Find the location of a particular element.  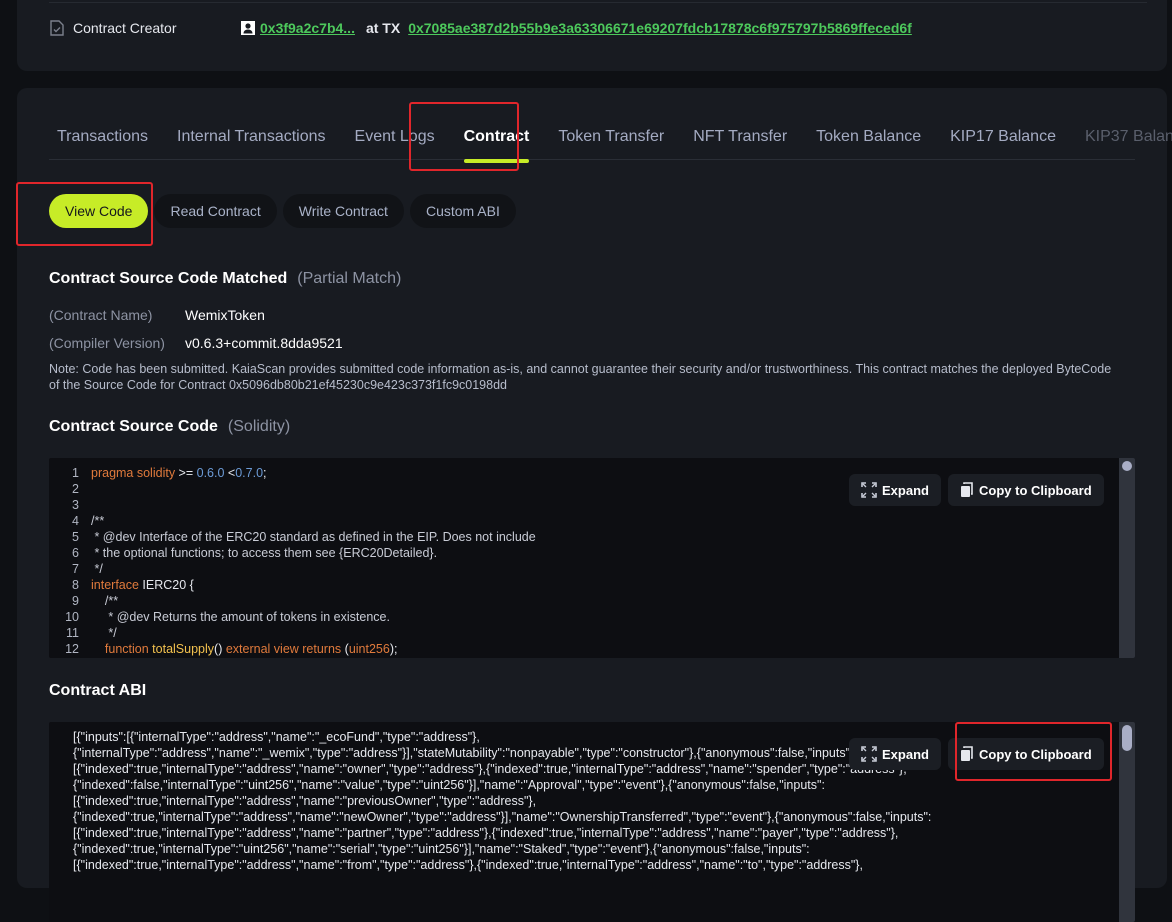

tab-nft-transfer: NFT Transfer is located at coordinates (736, 143).